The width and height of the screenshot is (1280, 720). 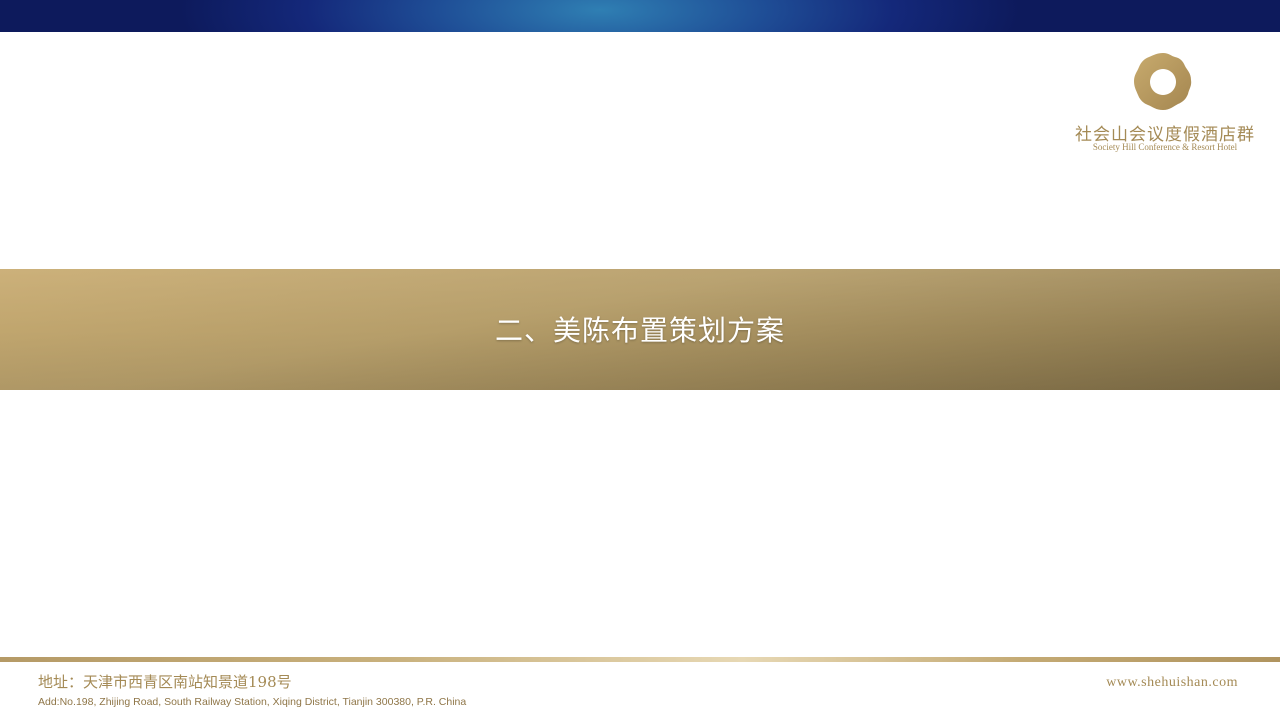 I want to click on ring-logo-icon, so click(x=1163, y=81).